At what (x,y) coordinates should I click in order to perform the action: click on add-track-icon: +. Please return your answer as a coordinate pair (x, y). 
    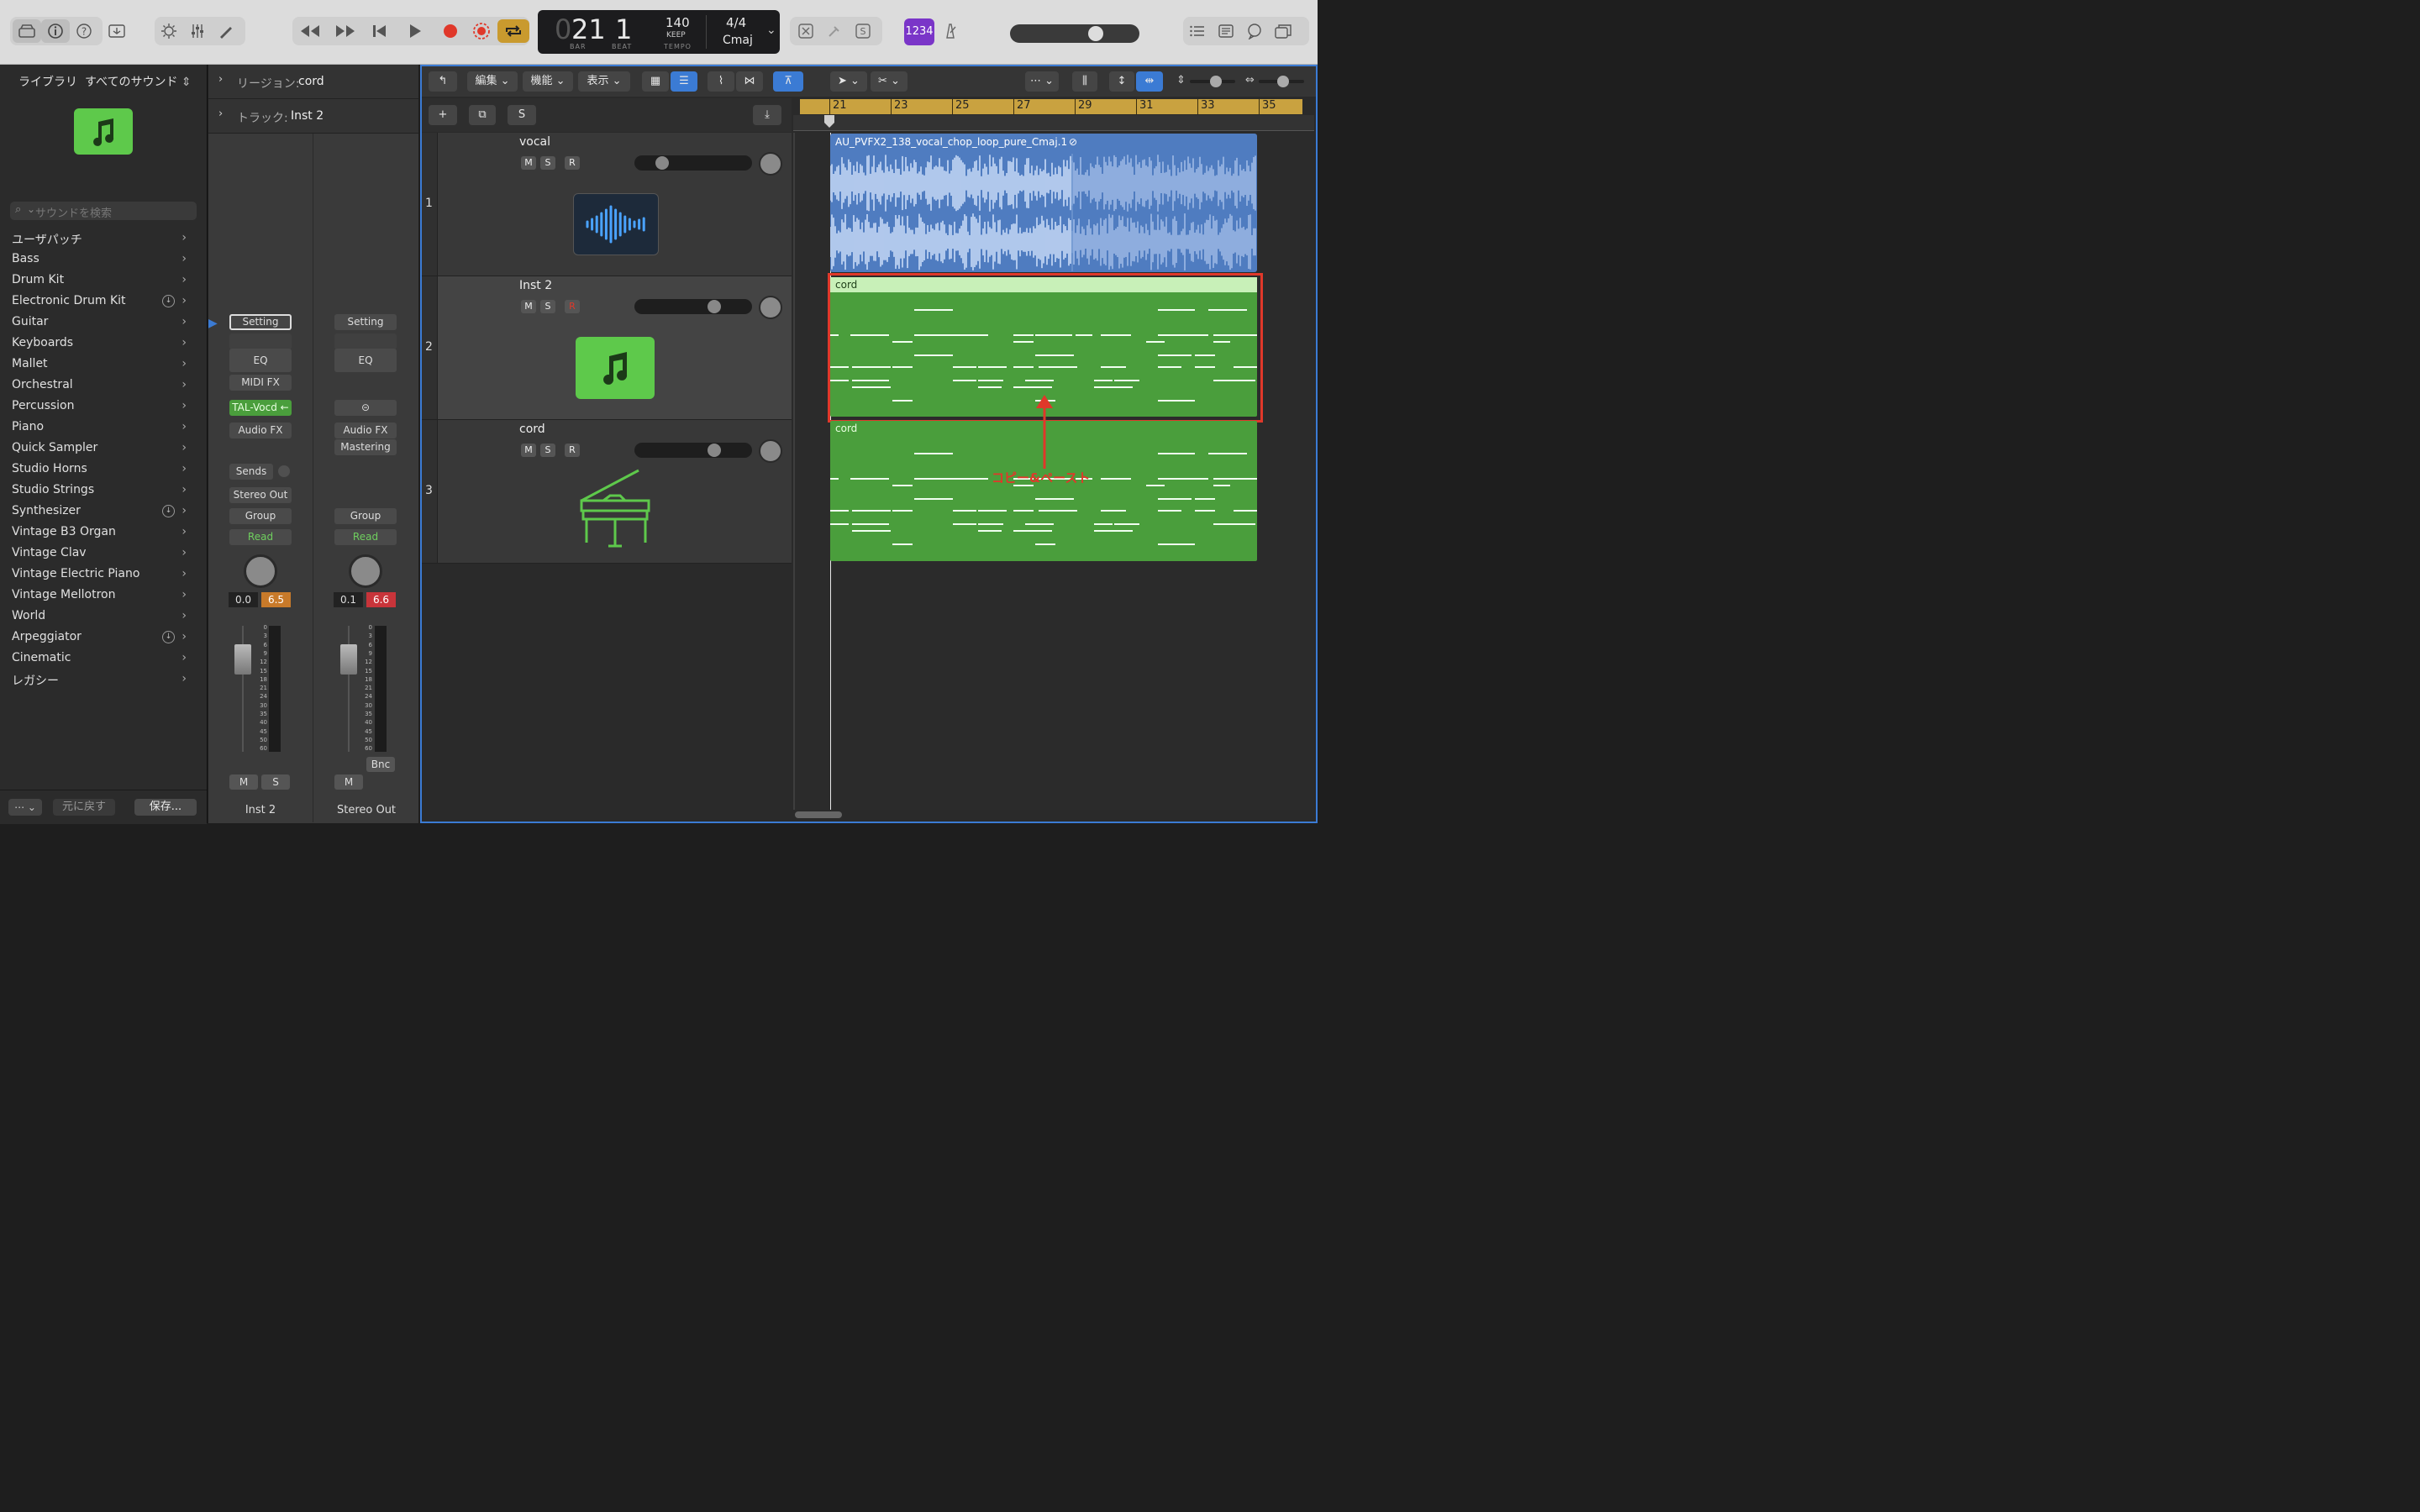
    Looking at the image, I should click on (443, 115).